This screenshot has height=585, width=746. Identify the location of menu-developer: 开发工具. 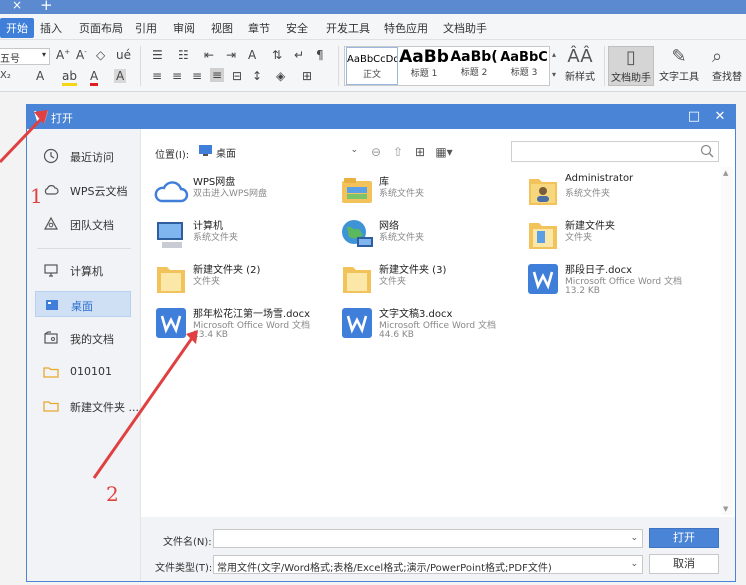
(348, 28).